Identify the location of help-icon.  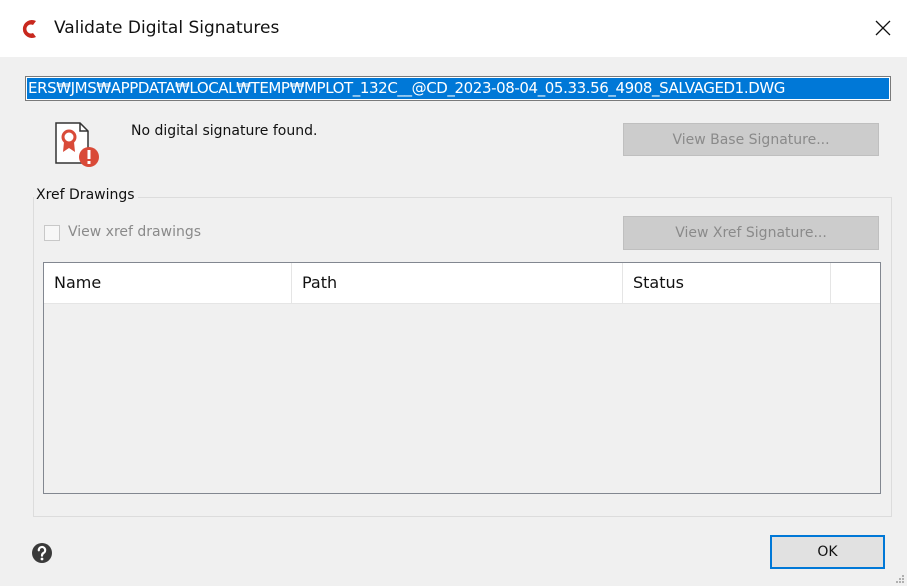
(42, 553).